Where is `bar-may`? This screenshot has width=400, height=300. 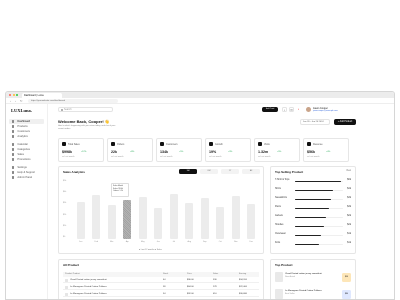 bar-may is located at coordinates (142, 218).